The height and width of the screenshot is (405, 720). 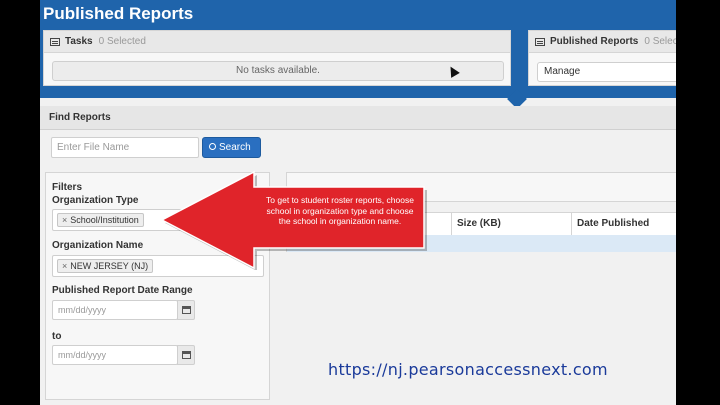 I want to click on page-title: Published Reports, so click(x=118, y=13).